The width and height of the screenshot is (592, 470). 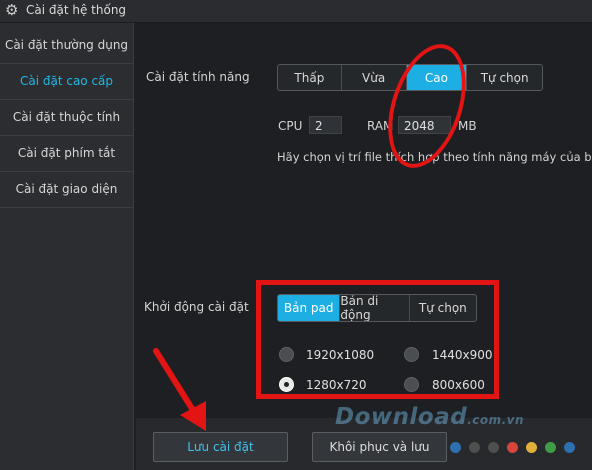 I want to click on save-settings-button: Lưu cài đặt, so click(x=220, y=447).